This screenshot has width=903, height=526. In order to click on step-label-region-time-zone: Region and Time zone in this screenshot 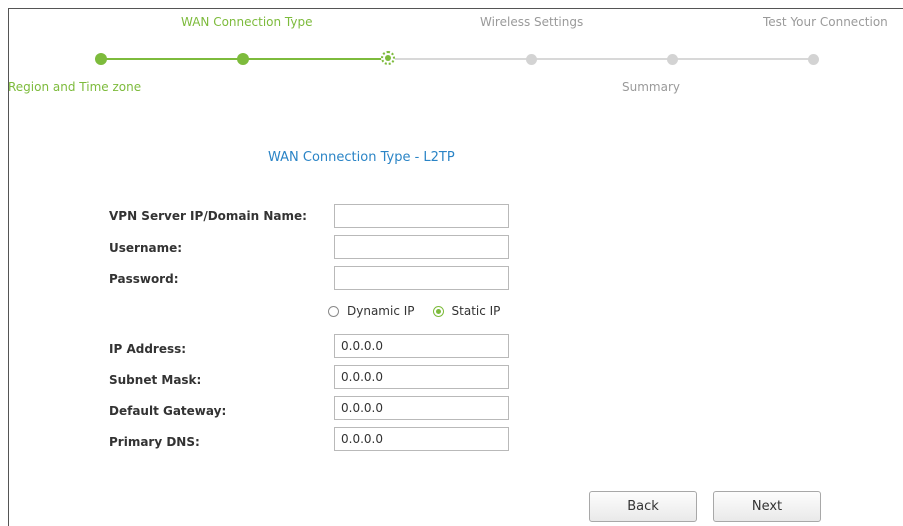, I will do `click(75, 87)`.